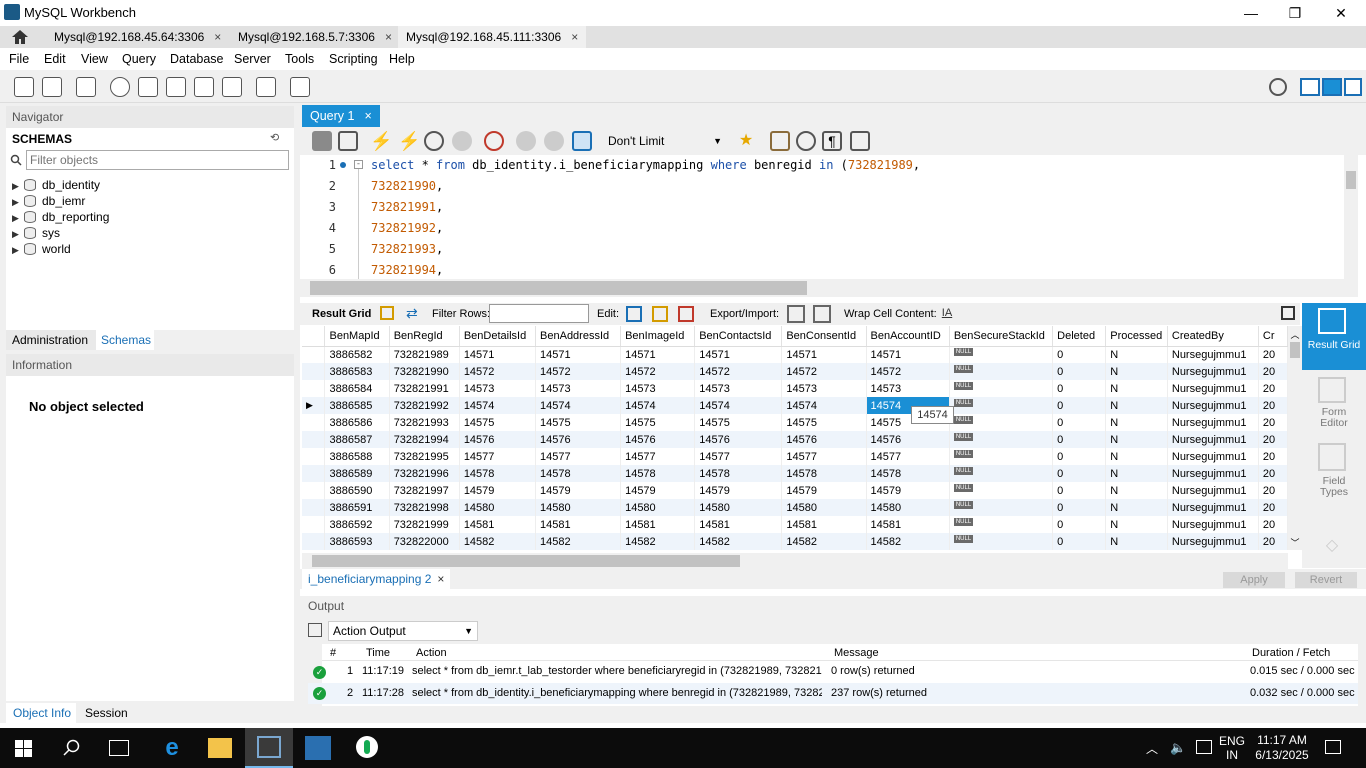 The image size is (1366, 768). What do you see at coordinates (381, 141) in the screenshot?
I see `execute-icon: ⚡` at bounding box center [381, 141].